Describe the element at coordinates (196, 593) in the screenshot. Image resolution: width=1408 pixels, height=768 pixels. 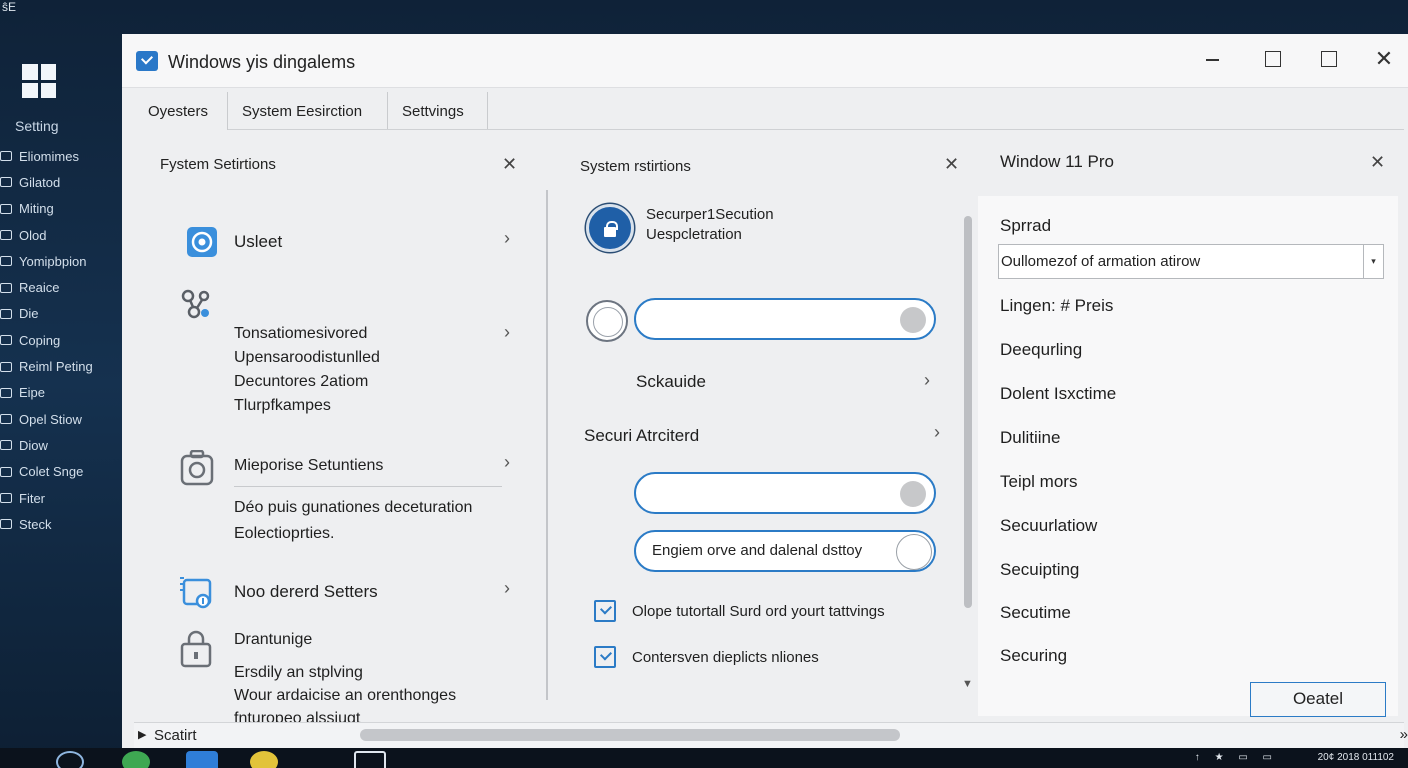
I see `device-settings-icon` at that location.